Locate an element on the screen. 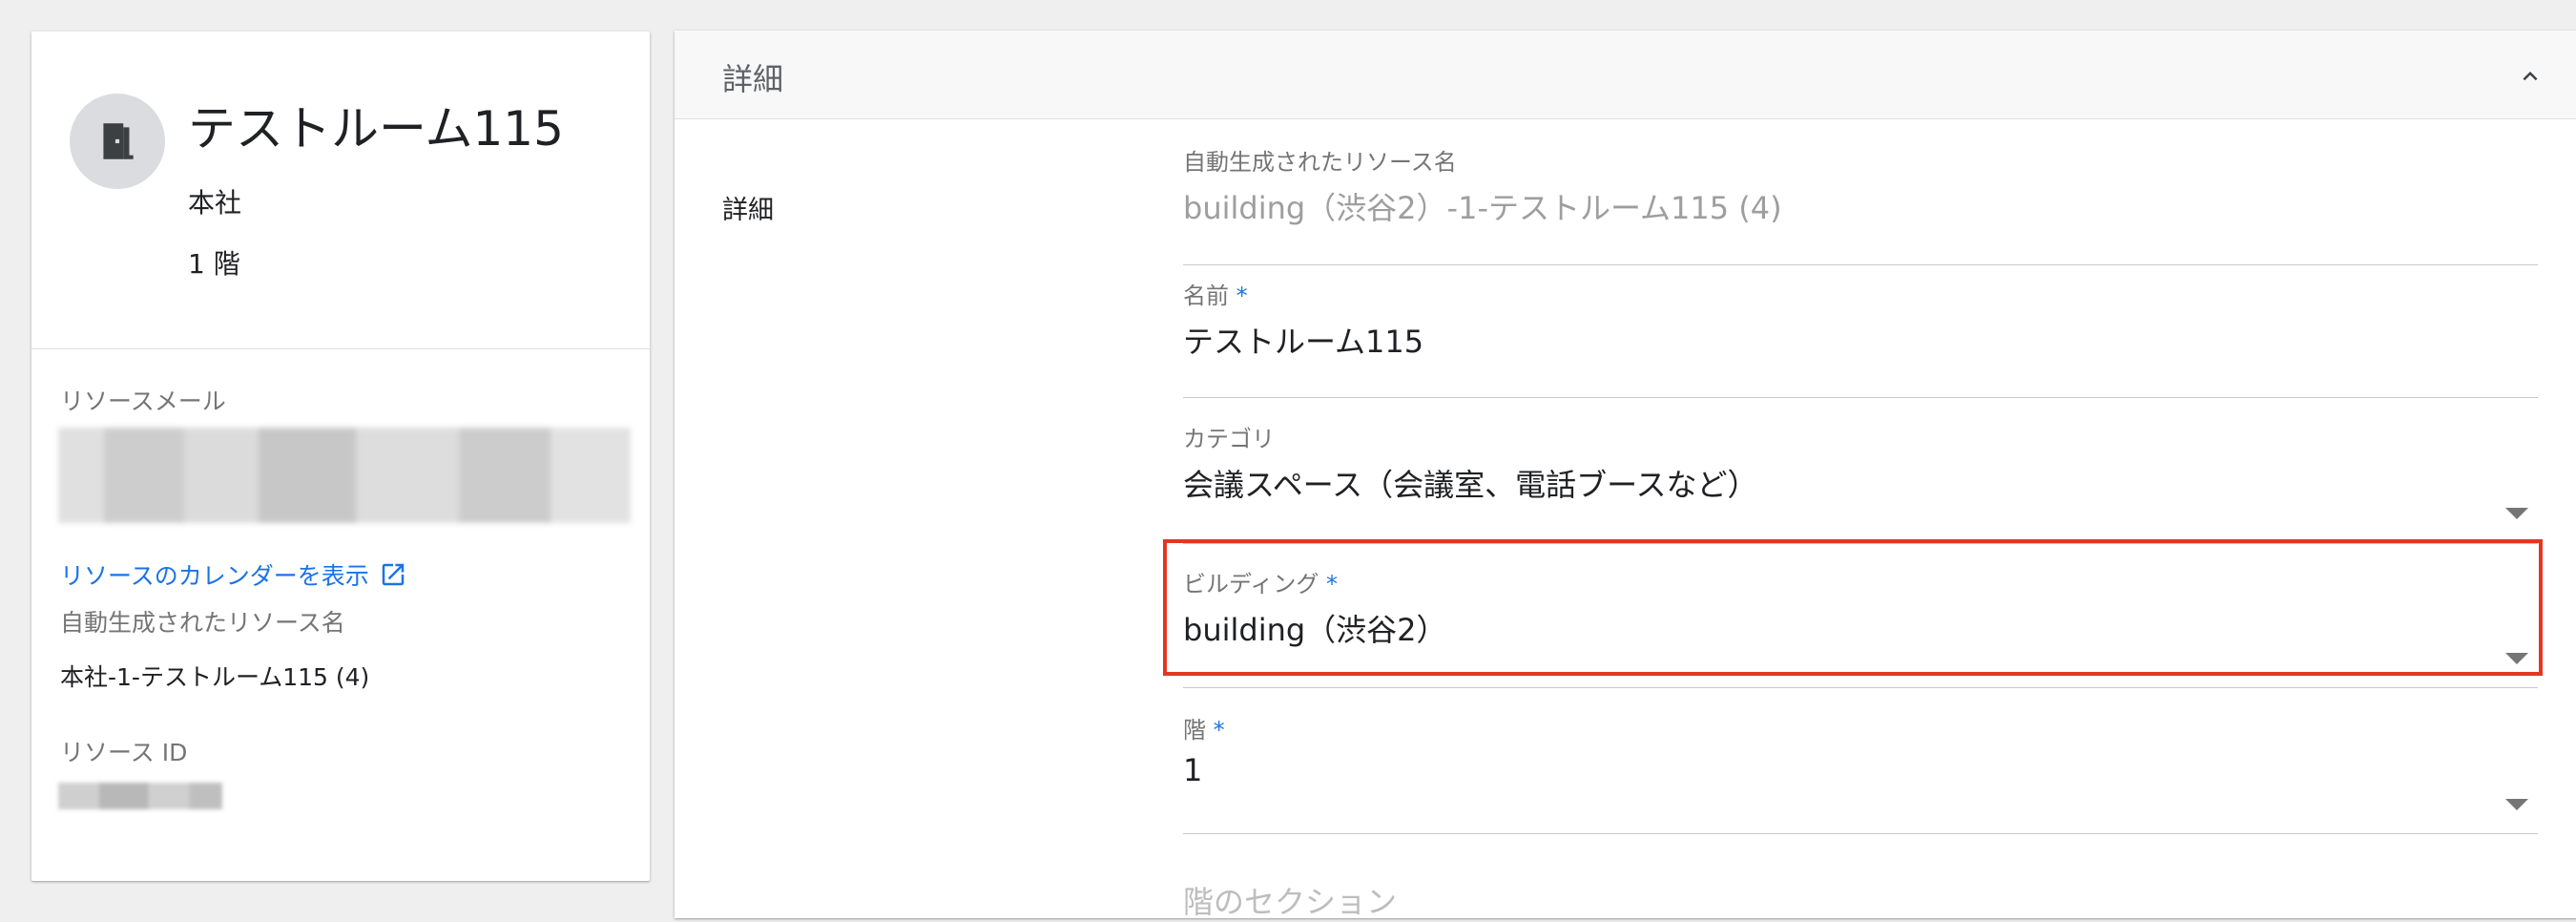  details-panel-header: 詳細 is located at coordinates (1625, 75).